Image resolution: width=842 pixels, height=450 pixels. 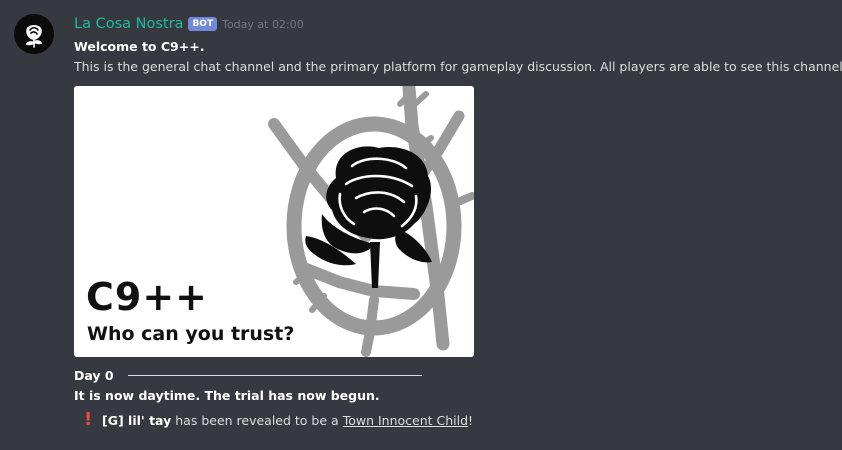 What do you see at coordinates (257, 420) in the screenshot?
I see `reveal-text: has been revealed to be a` at bounding box center [257, 420].